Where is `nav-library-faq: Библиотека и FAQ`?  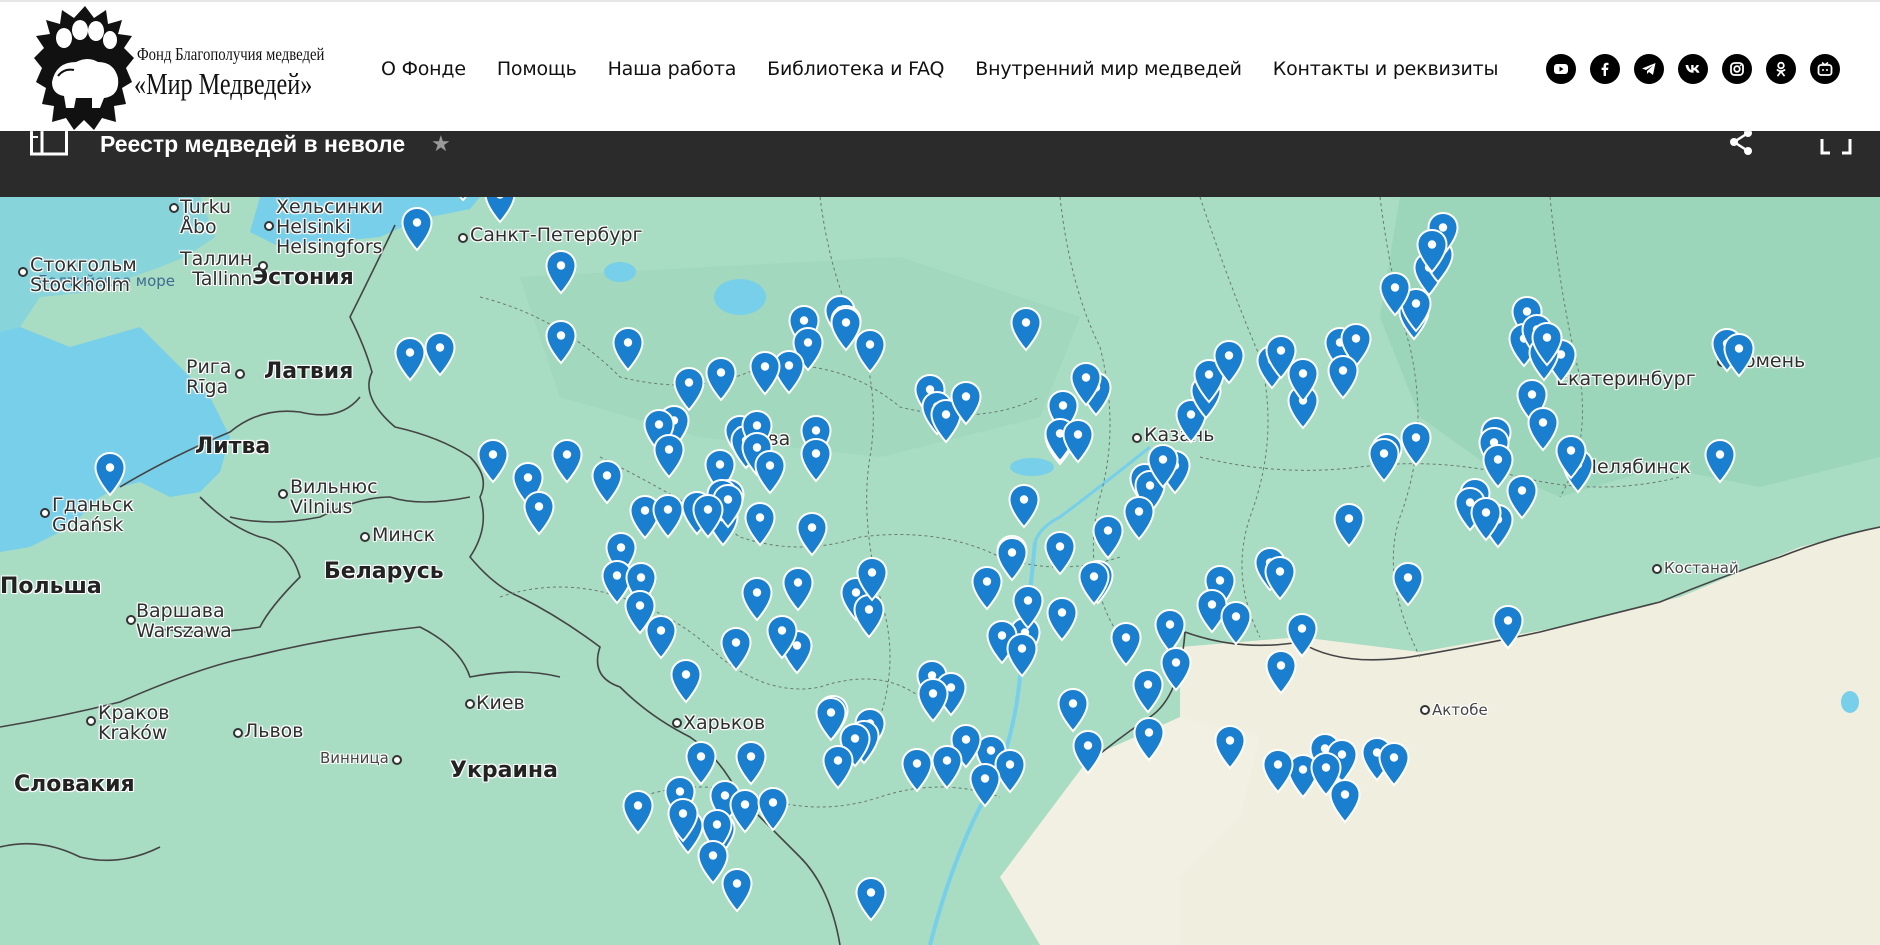 nav-library-faq: Библиотека и FAQ is located at coordinates (855, 69).